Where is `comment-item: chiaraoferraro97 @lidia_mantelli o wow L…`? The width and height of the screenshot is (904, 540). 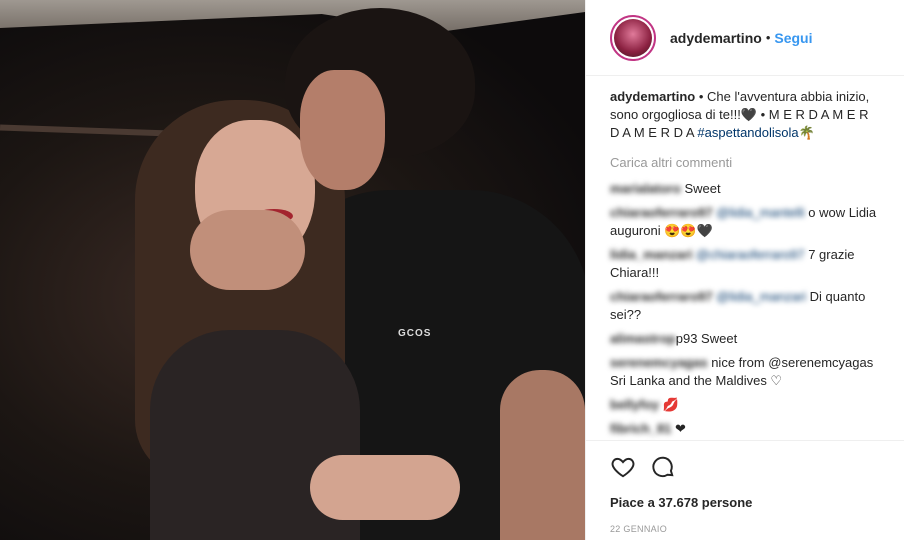
comment-item: chiaraoferraro97 @lidia_mantelli o wow L… is located at coordinates (745, 222).